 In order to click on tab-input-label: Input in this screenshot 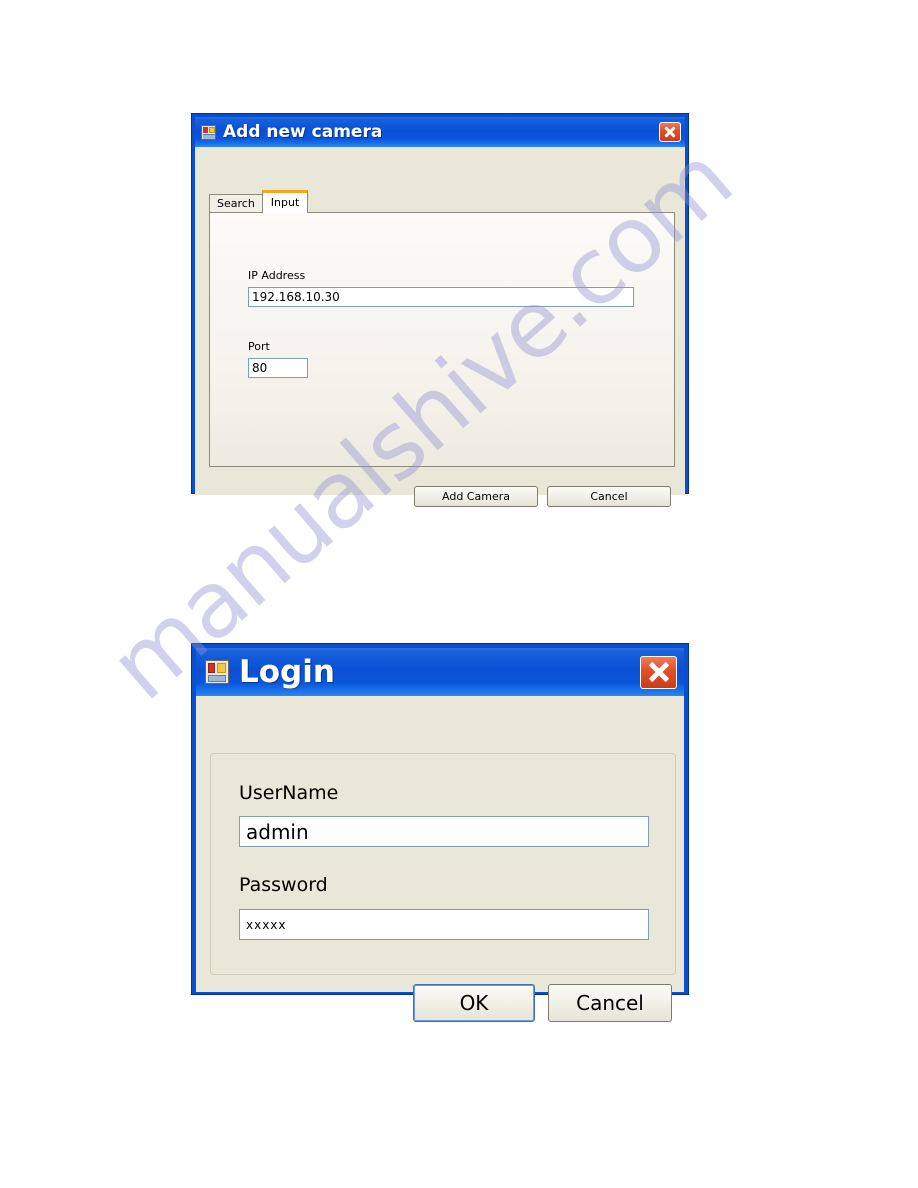, I will do `click(285, 202)`.